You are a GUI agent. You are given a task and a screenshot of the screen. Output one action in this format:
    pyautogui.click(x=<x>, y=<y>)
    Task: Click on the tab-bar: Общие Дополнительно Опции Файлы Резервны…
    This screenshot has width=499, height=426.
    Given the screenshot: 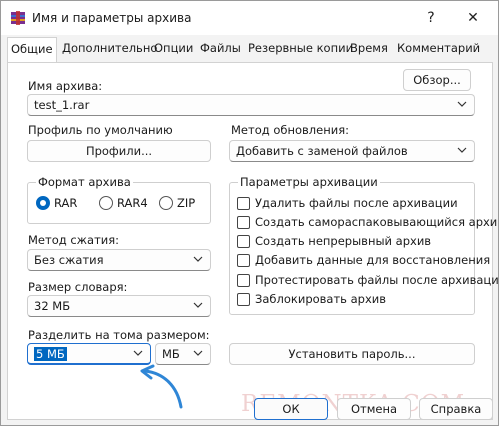 What is the action you would take?
    pyautogui.click(x=249, y=49)
    